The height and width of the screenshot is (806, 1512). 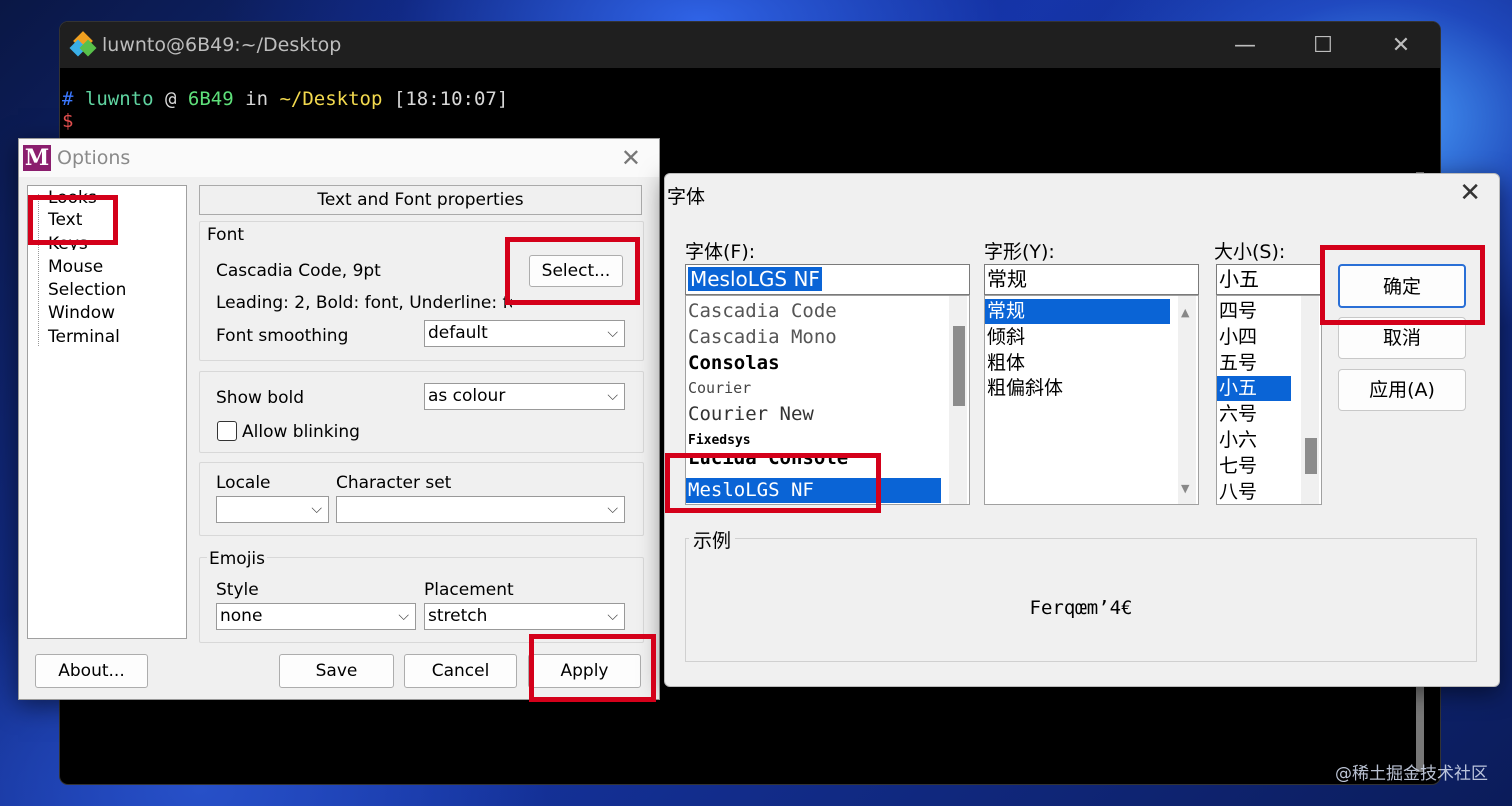 I want to click on font-size-list: 四号 小四 五号 小五 六号 小六 七号 八号, so click(x=1269, y=400).